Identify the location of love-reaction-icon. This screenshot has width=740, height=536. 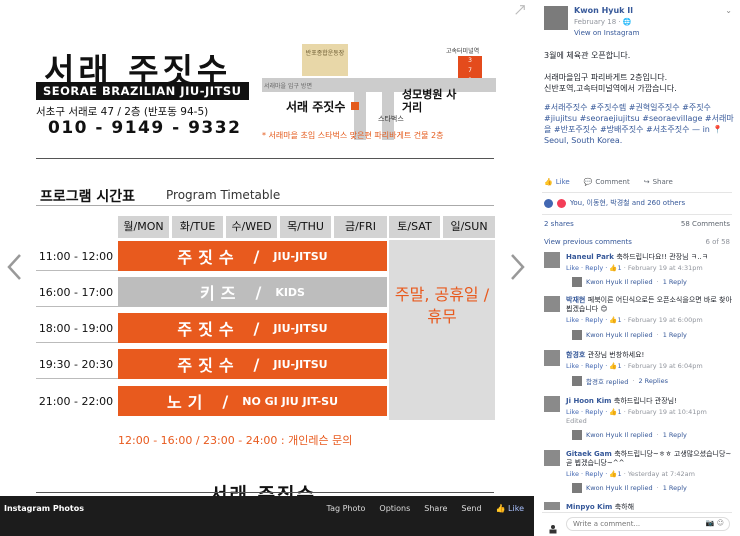
(561, 203).